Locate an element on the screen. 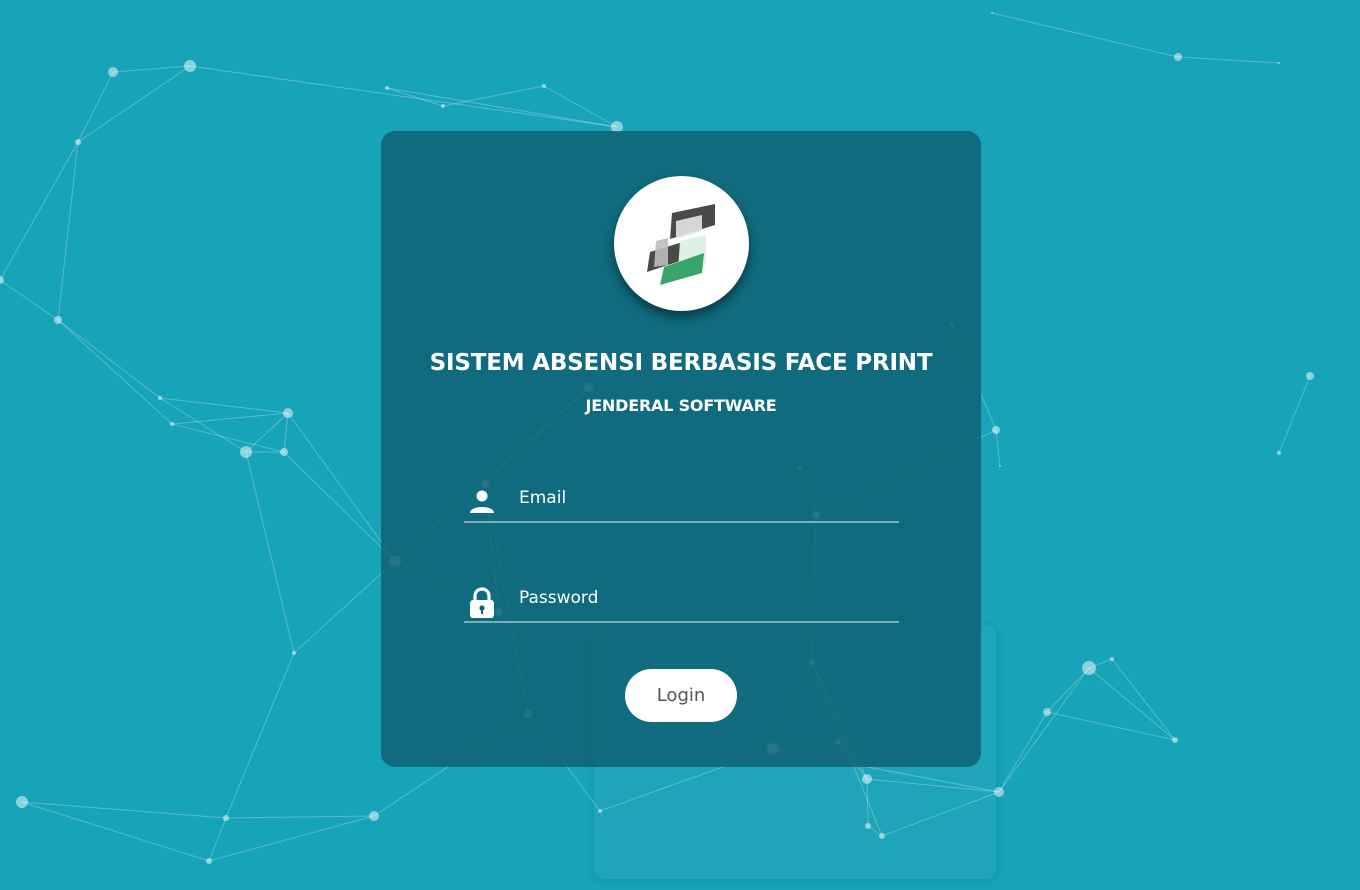  password-input is located at coordinates (704, 598).